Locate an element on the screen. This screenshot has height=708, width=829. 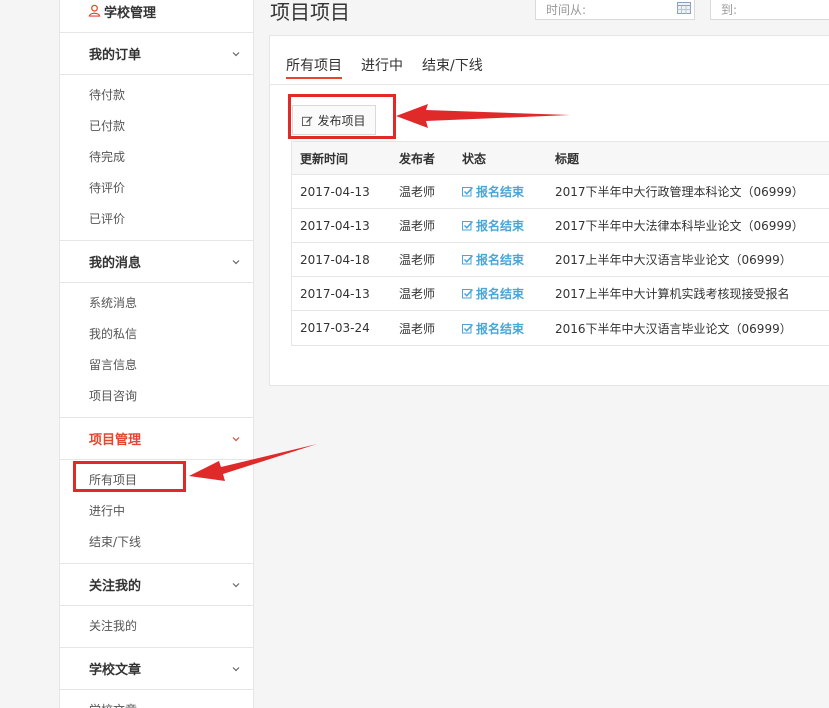
sidebar-item: 系统消息 is located at coordinates (156, 302).